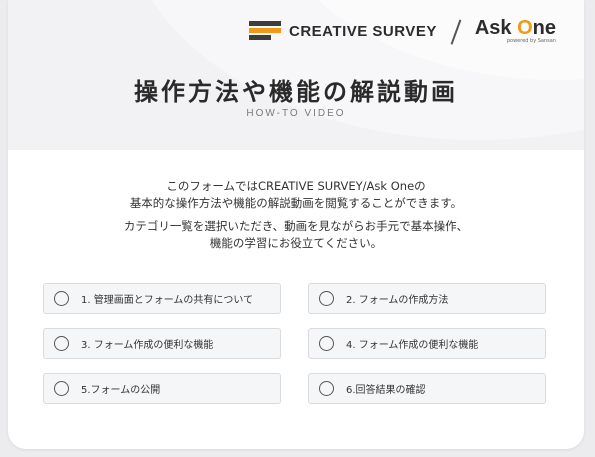 The width and height of the screenshot is (595, 457). I want to click on askone-wordmark-ask: Ask, so click(493, 28).